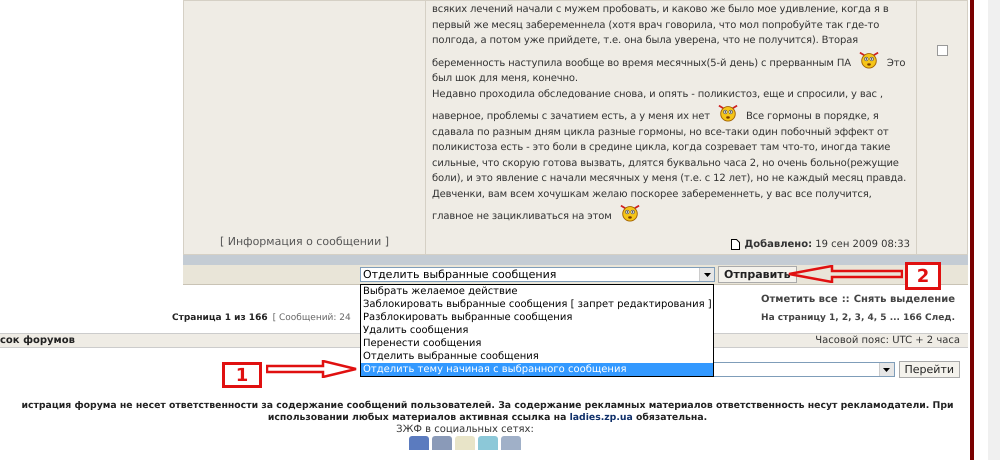 Image resolution: width=1000 pixels, height=460 pixels. I want to click on forum-list-link: сок форумов, so click(37, 340).